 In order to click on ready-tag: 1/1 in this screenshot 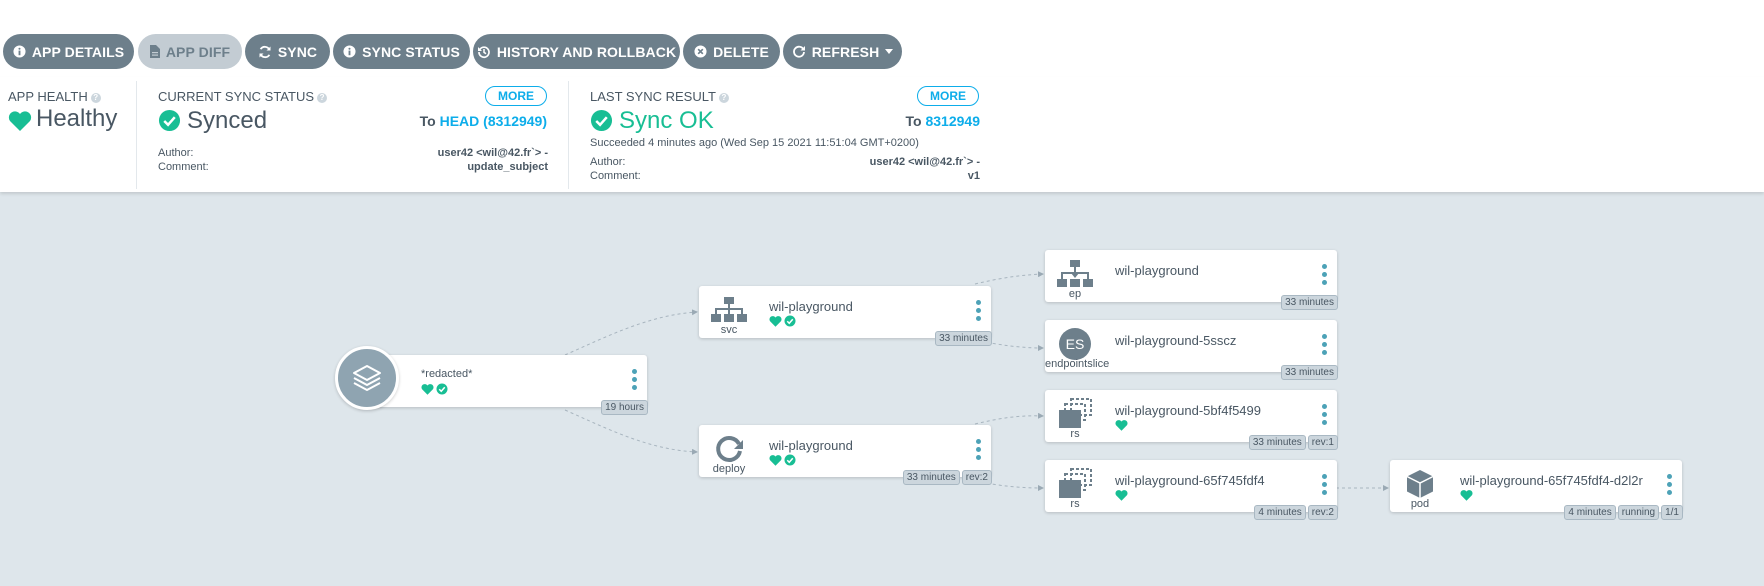, I will do `click(1672, 512)`.